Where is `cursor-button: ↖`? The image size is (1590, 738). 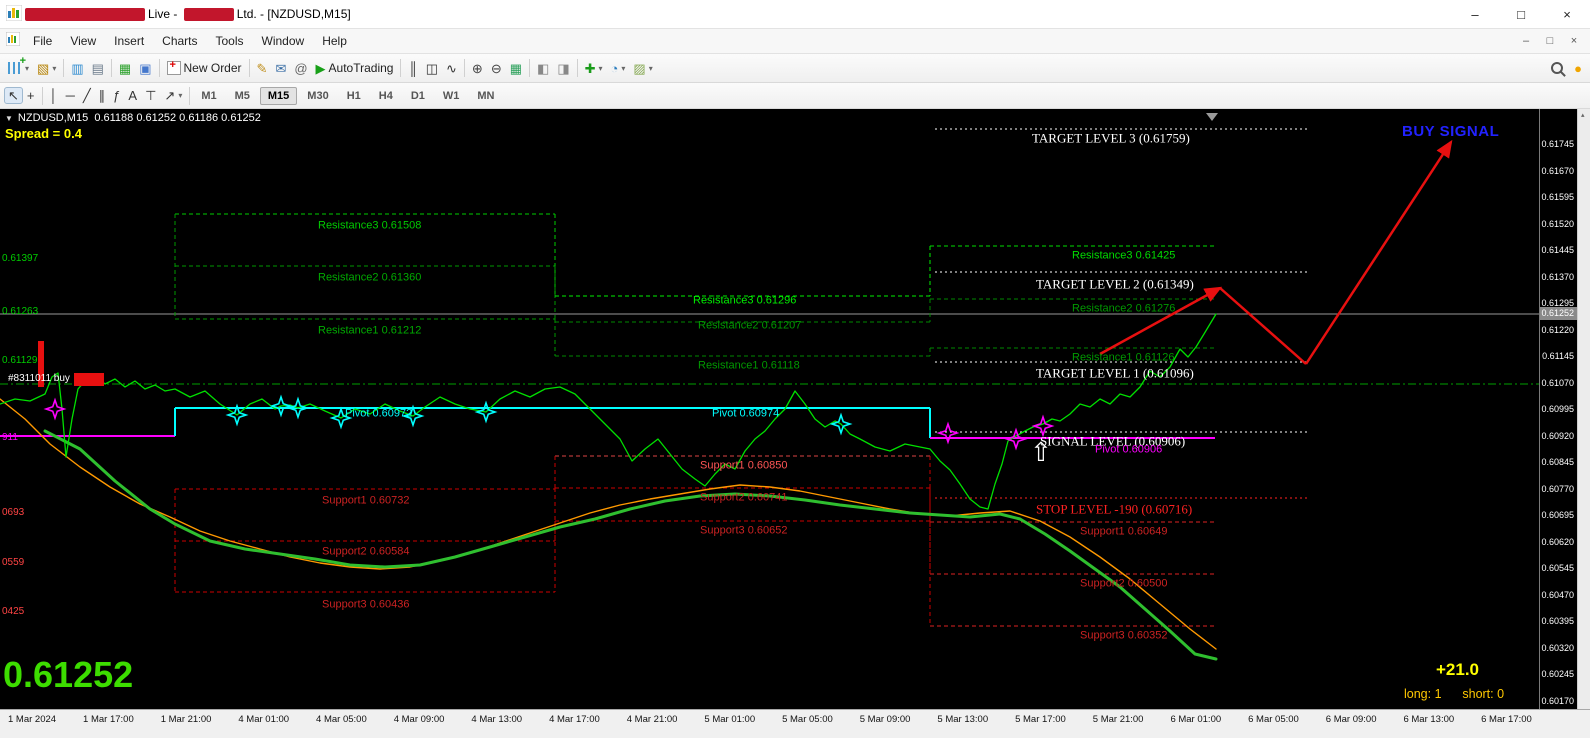
cursor-button: ↖ is located at coordinates (13, 95).